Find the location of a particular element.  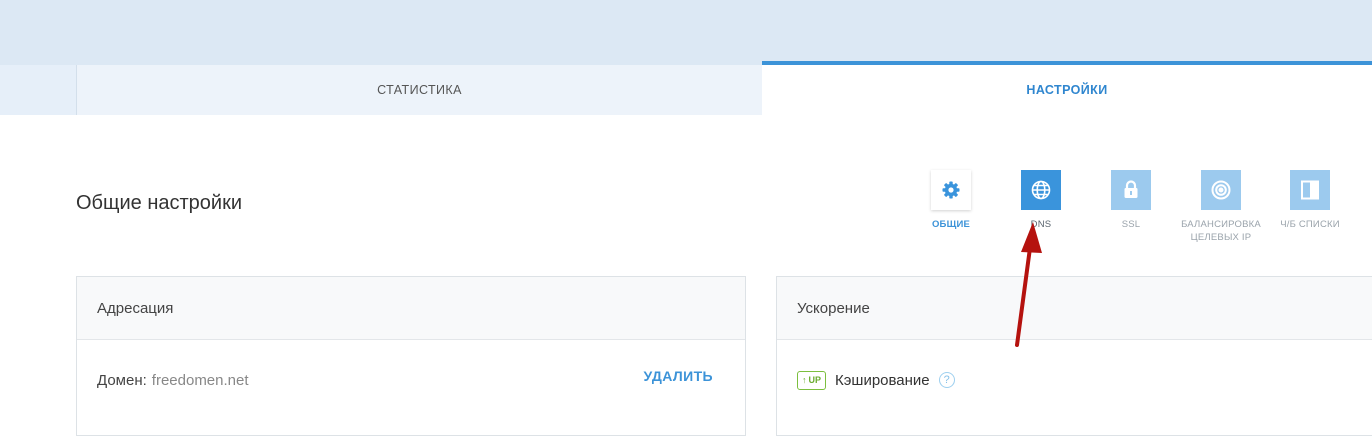

delete-domain-button: УДАЛИТЬ is located at coordinates (678, 376).